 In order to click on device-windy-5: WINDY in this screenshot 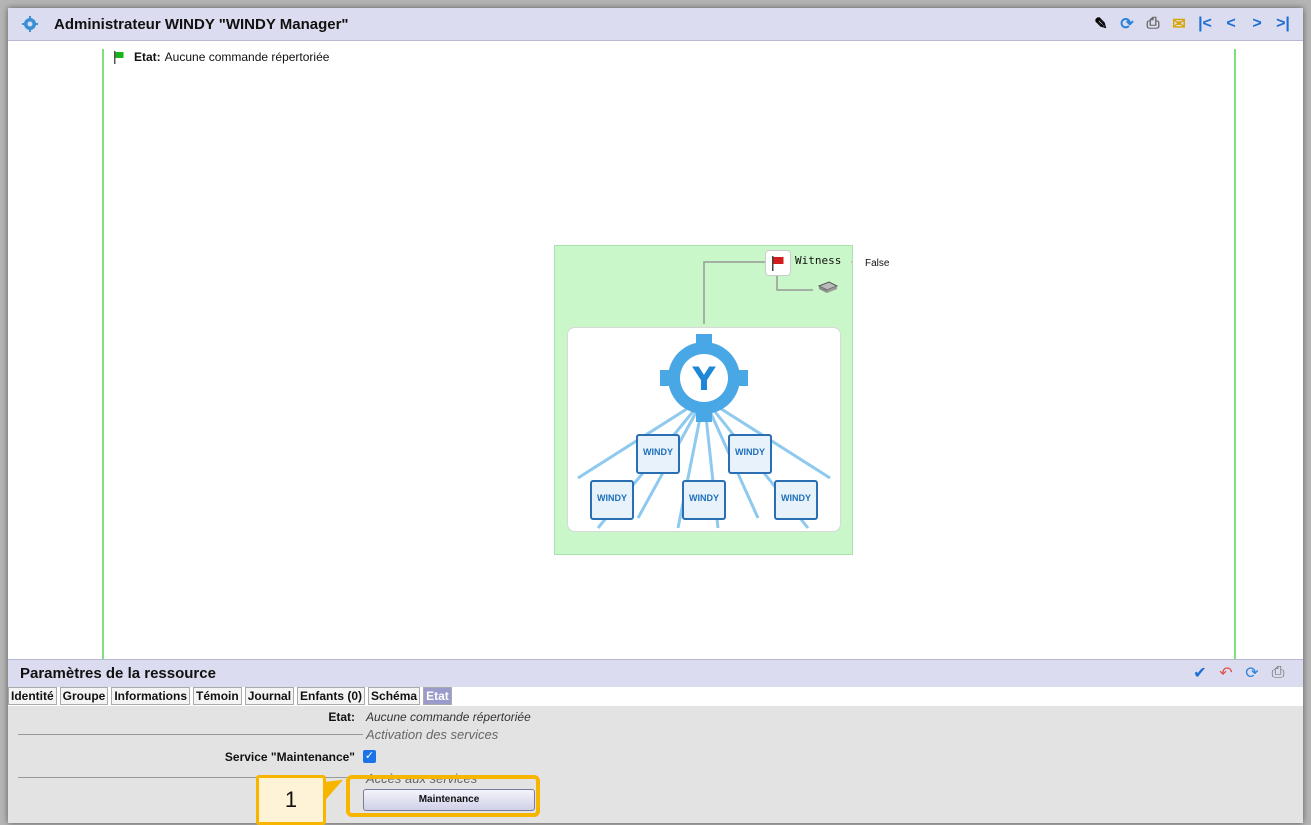, I will do `click(796, 500)`.